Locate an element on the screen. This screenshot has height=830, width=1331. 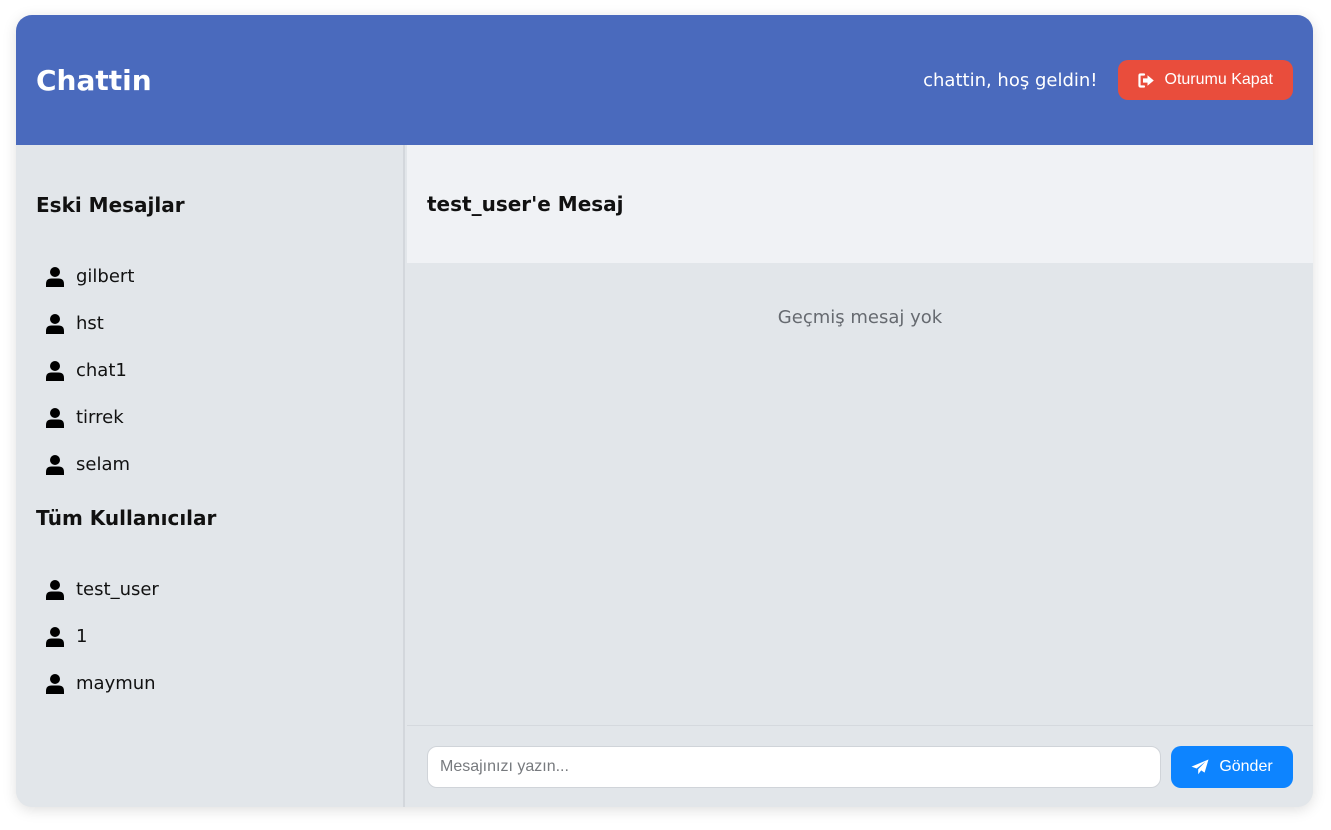
send-button: Gönder is located at coordinates (1232, 766).